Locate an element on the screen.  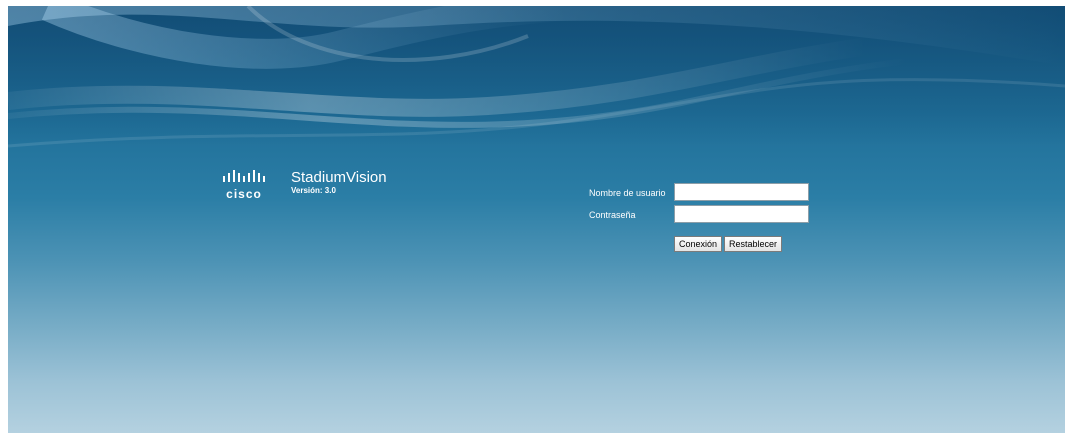
cisco-logo: cisco is located at coordinates (251, 186).